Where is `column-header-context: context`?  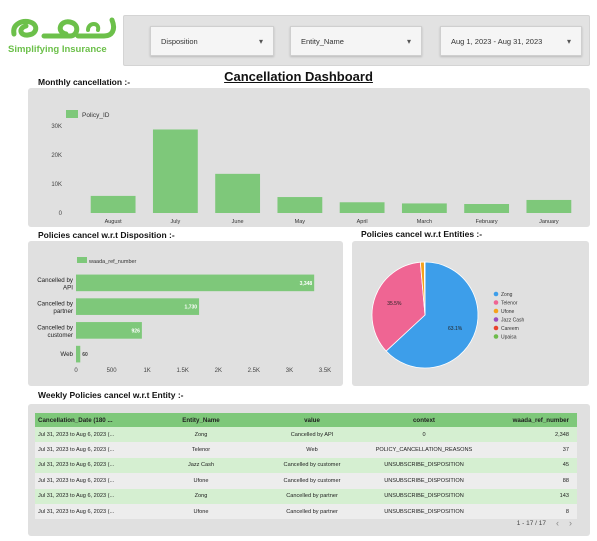 column-header-context: context is located at coordinates (424, 420).